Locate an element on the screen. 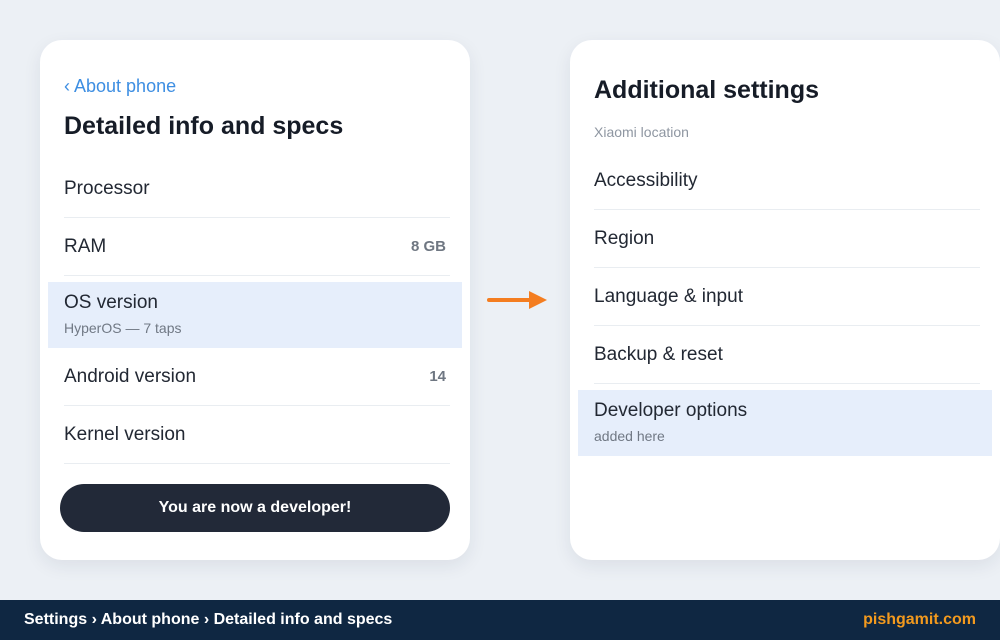 This screenshot has height=640, width=1000. list-item-label: Developer options is located at coordinates (671, 410).